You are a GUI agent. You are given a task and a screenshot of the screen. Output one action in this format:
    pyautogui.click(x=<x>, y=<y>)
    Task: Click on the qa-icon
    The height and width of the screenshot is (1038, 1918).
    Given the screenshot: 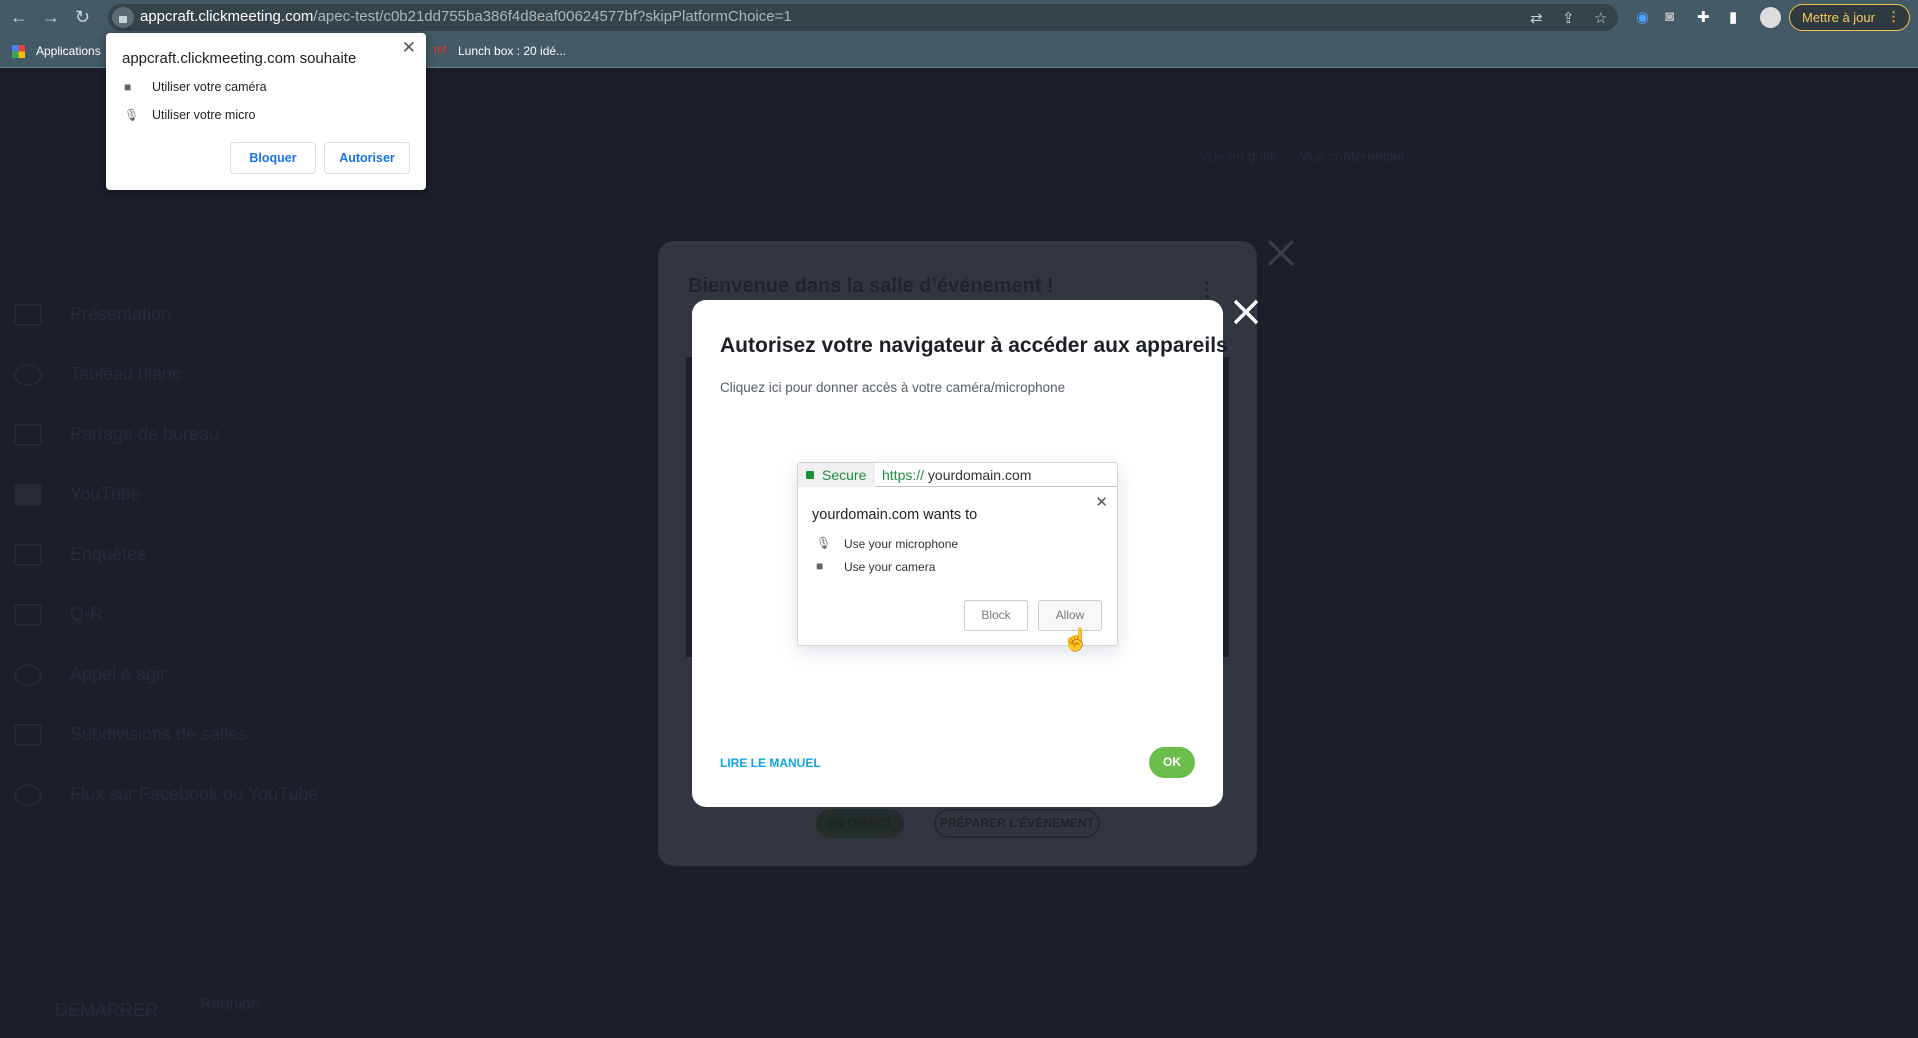 What is the action you would take?
    pyautogui.click(x=28, y=615)
    